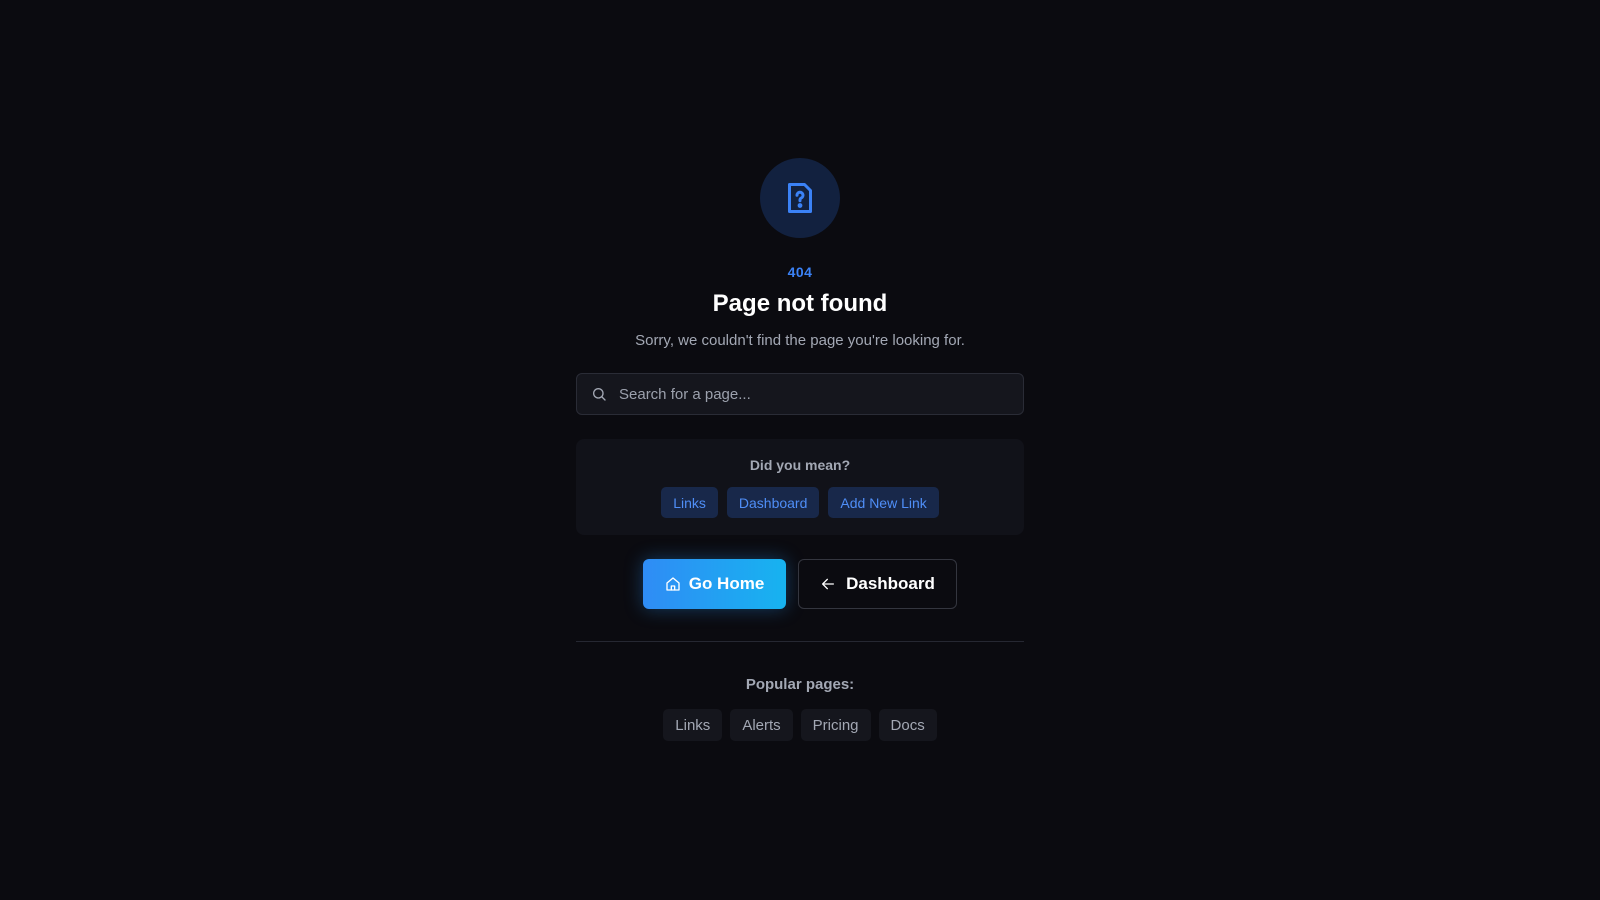  I want to click on popular-docs: Docs, so click(907, 725).